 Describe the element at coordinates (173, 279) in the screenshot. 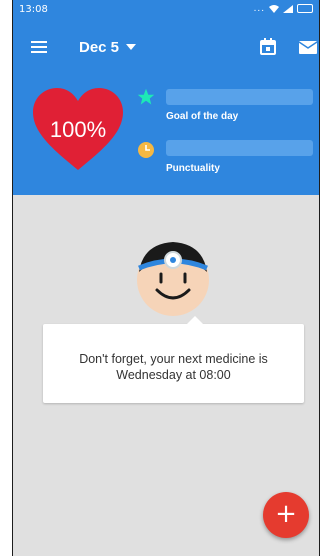

I see `doctor-mascot-icon` at that location.